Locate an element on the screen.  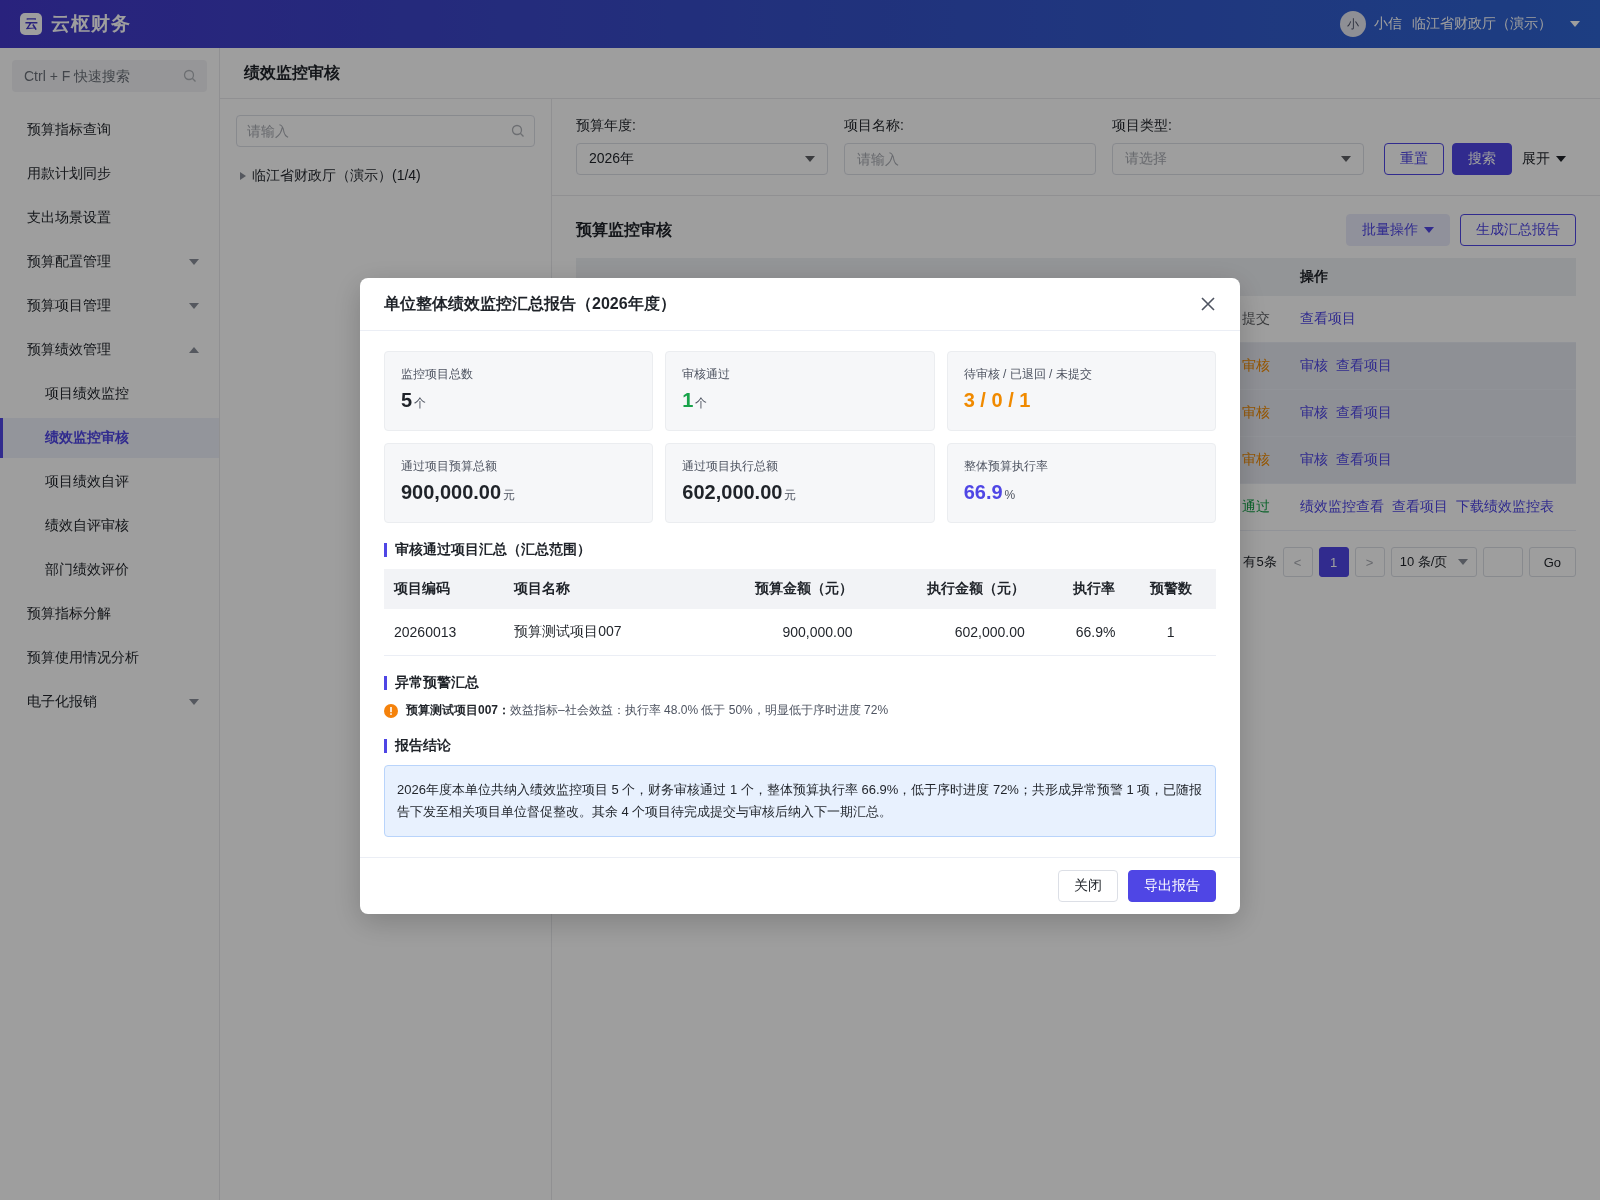
conclusion-text: 2026年度本单位共纳入绩效监控项目 5 个，财务审核通过 1 个，整体预算执行率 66.9%，低于序时进度 72%；共形成异常预警 1 项，已随报告下发至相关项目单位督促整改。其余 4 个项目待完成提交与审核后纳入下一期汇总。 is located at coordinates (800, 801).